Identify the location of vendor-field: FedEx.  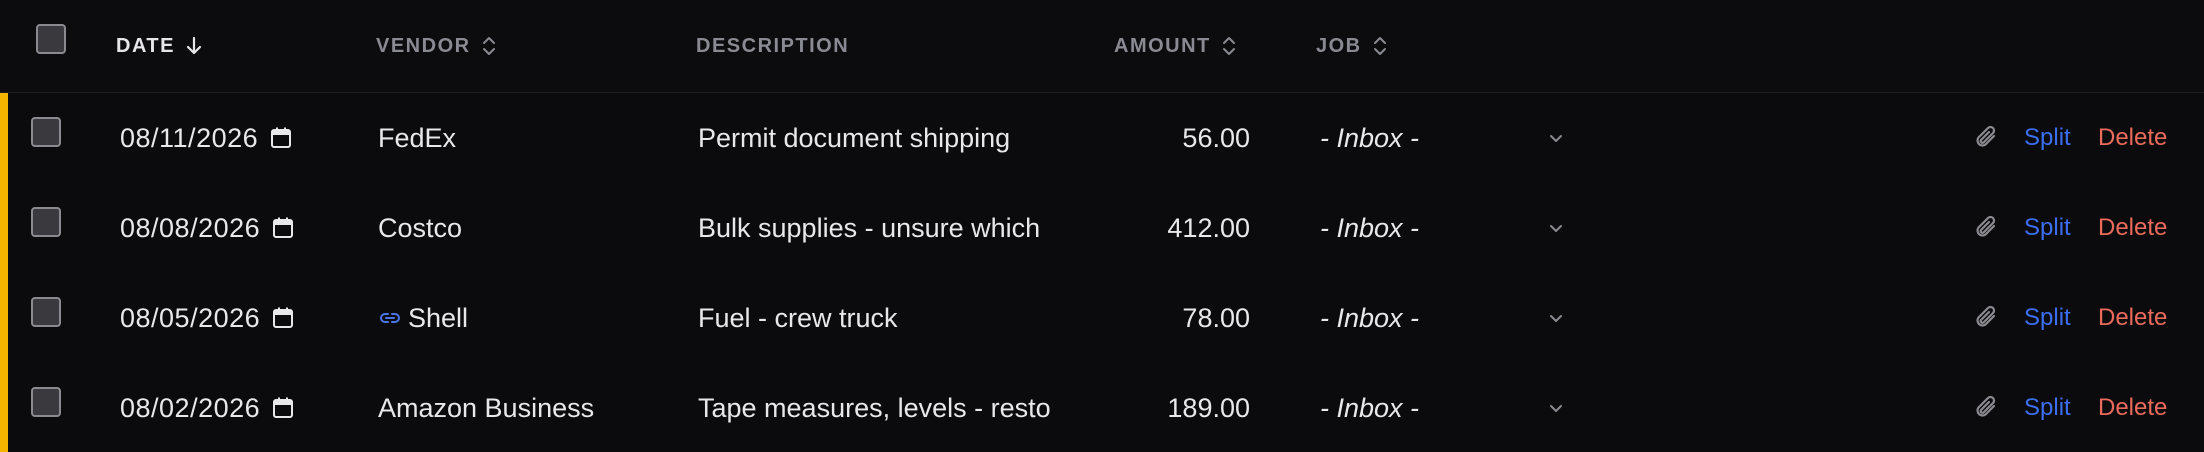
(528, 138).